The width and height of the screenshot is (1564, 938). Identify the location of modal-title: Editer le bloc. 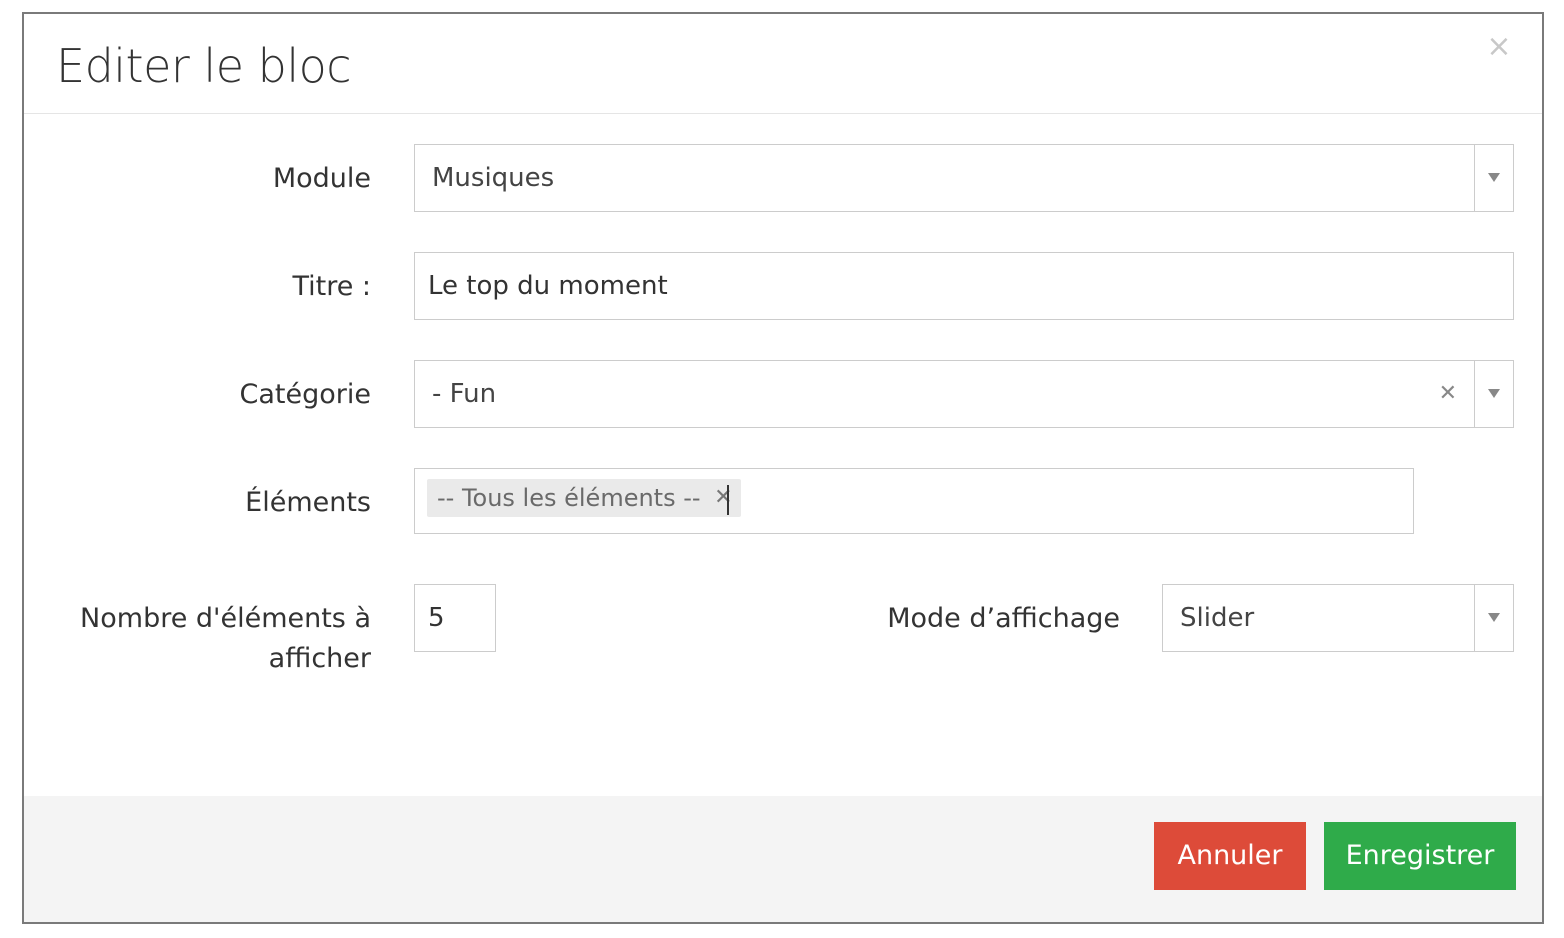
(204, 66).